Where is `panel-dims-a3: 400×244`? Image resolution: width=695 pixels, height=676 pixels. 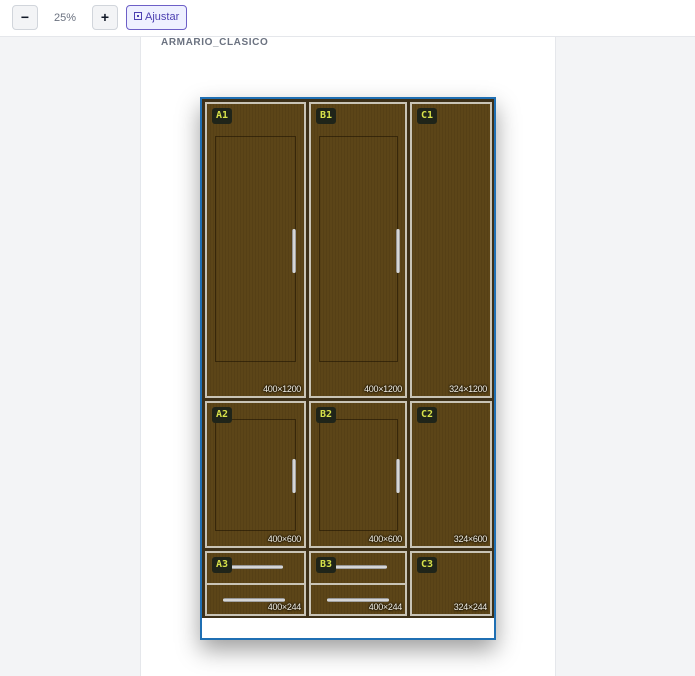
panel-dims-a3: 400×244 is located at coordinates (284, 607).